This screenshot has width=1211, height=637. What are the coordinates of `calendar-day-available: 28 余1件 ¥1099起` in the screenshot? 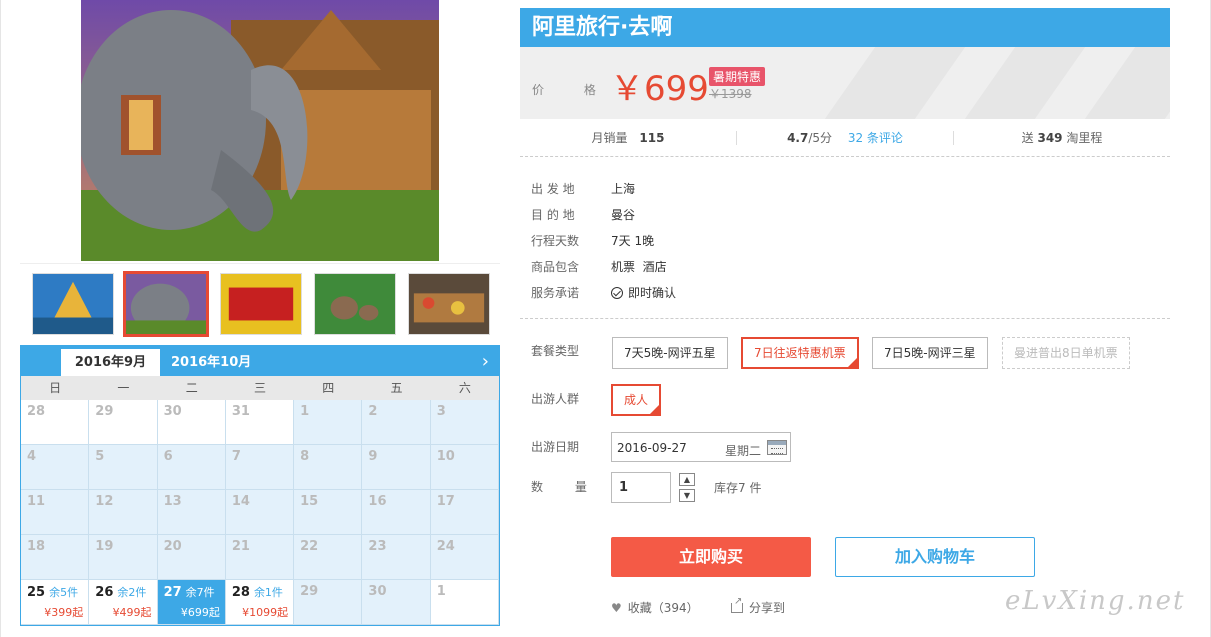 It's located at (260, 602).